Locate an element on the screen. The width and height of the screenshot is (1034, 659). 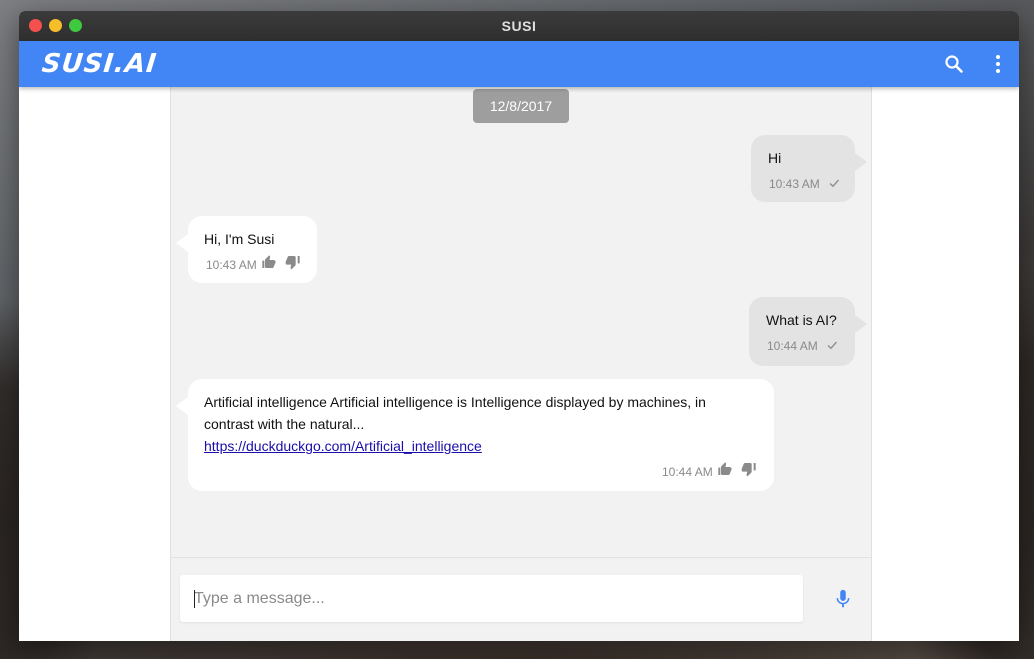
text-cursor is located at coordinates (194, 599).